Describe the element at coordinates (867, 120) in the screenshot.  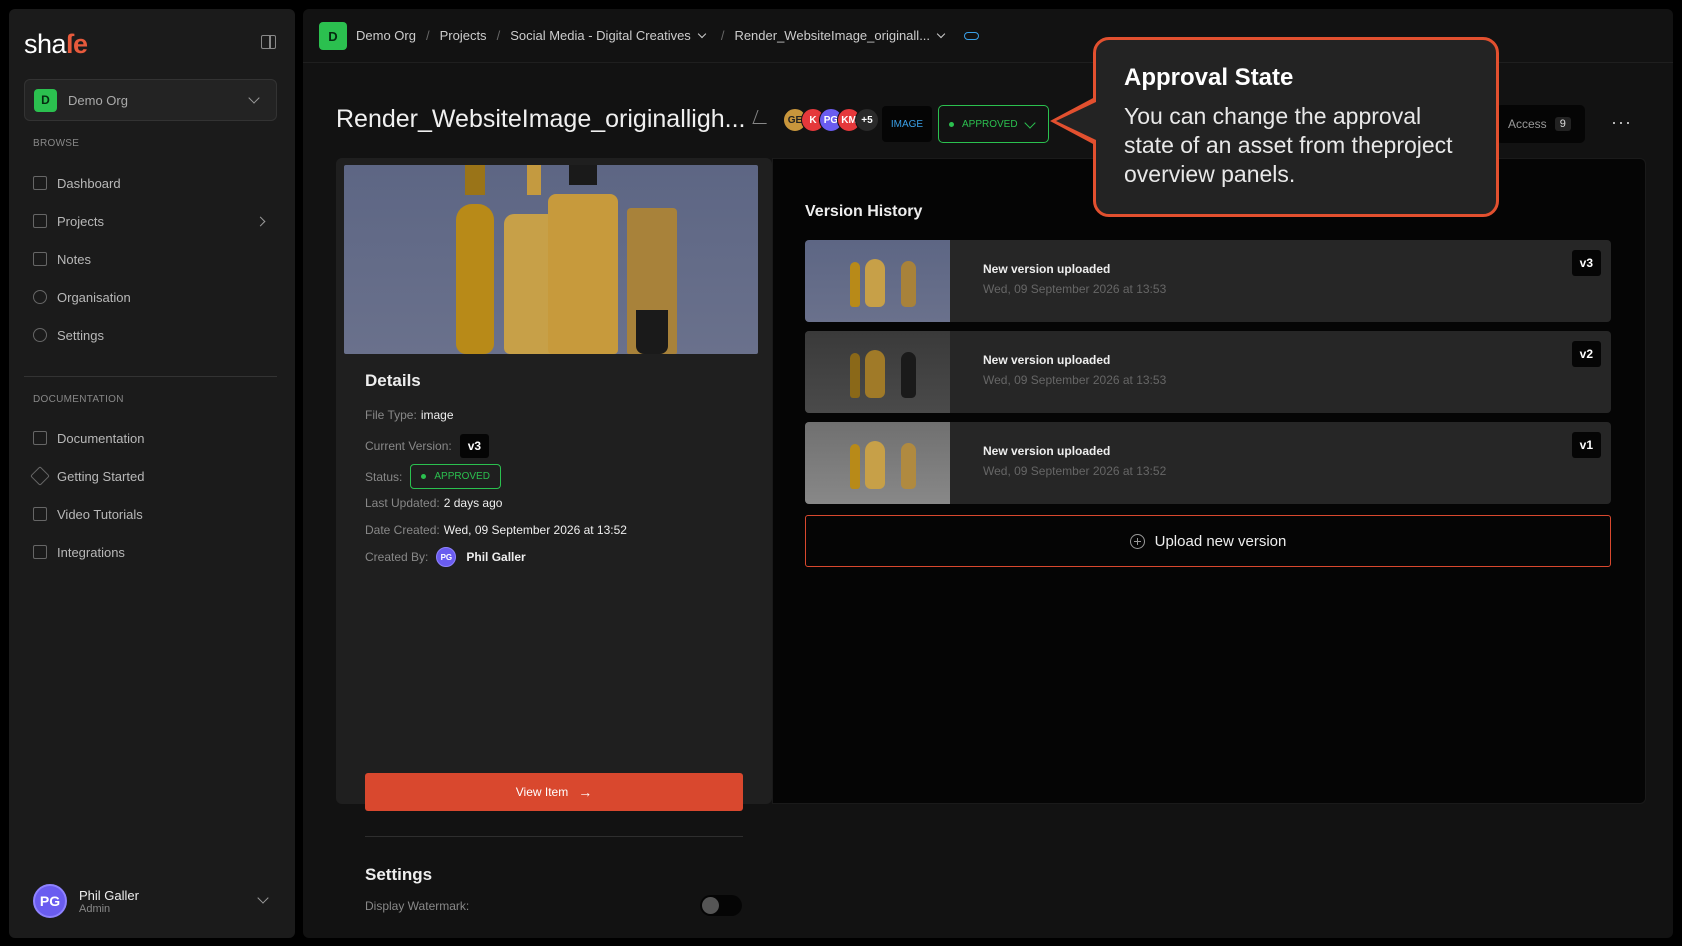
I see `avatar-overflow-count: +5` at that location.